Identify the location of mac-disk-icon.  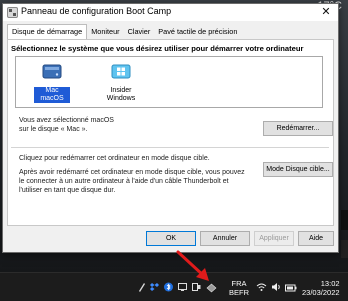
(52, 71).